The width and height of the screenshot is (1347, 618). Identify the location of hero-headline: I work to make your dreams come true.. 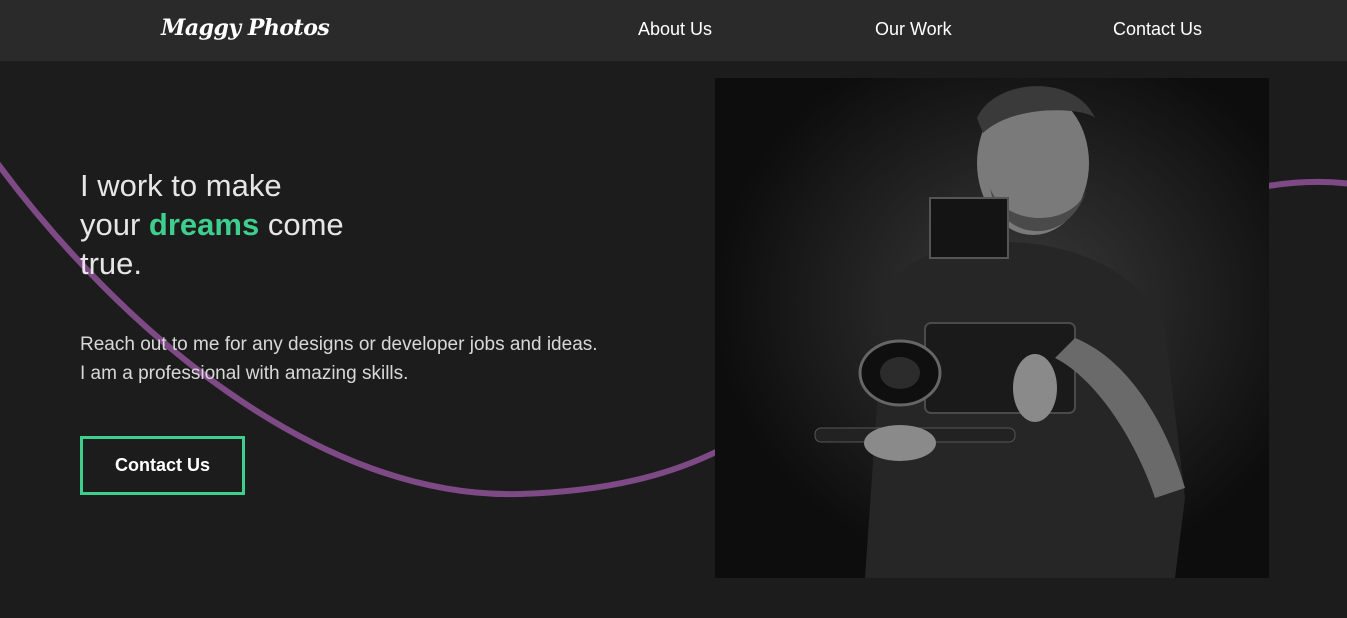
(230, 224).